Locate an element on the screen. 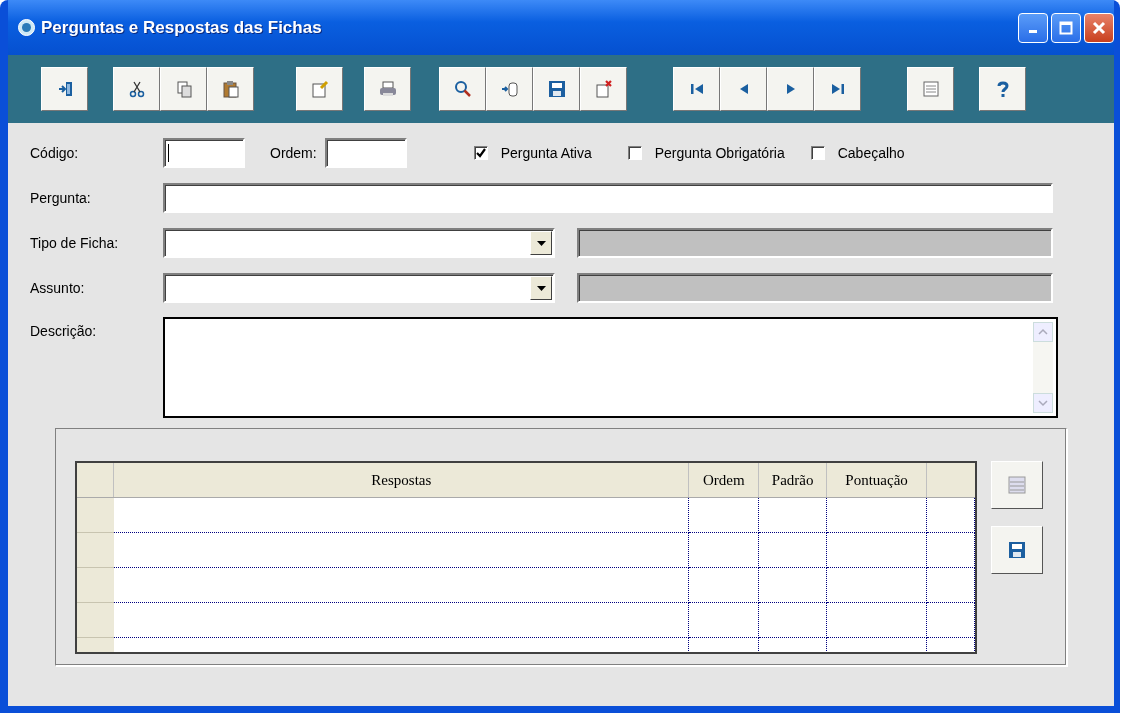 Image resolution: width=1127 pixels, height=713 pixels. table-icon is located at coordinates (930, 89).